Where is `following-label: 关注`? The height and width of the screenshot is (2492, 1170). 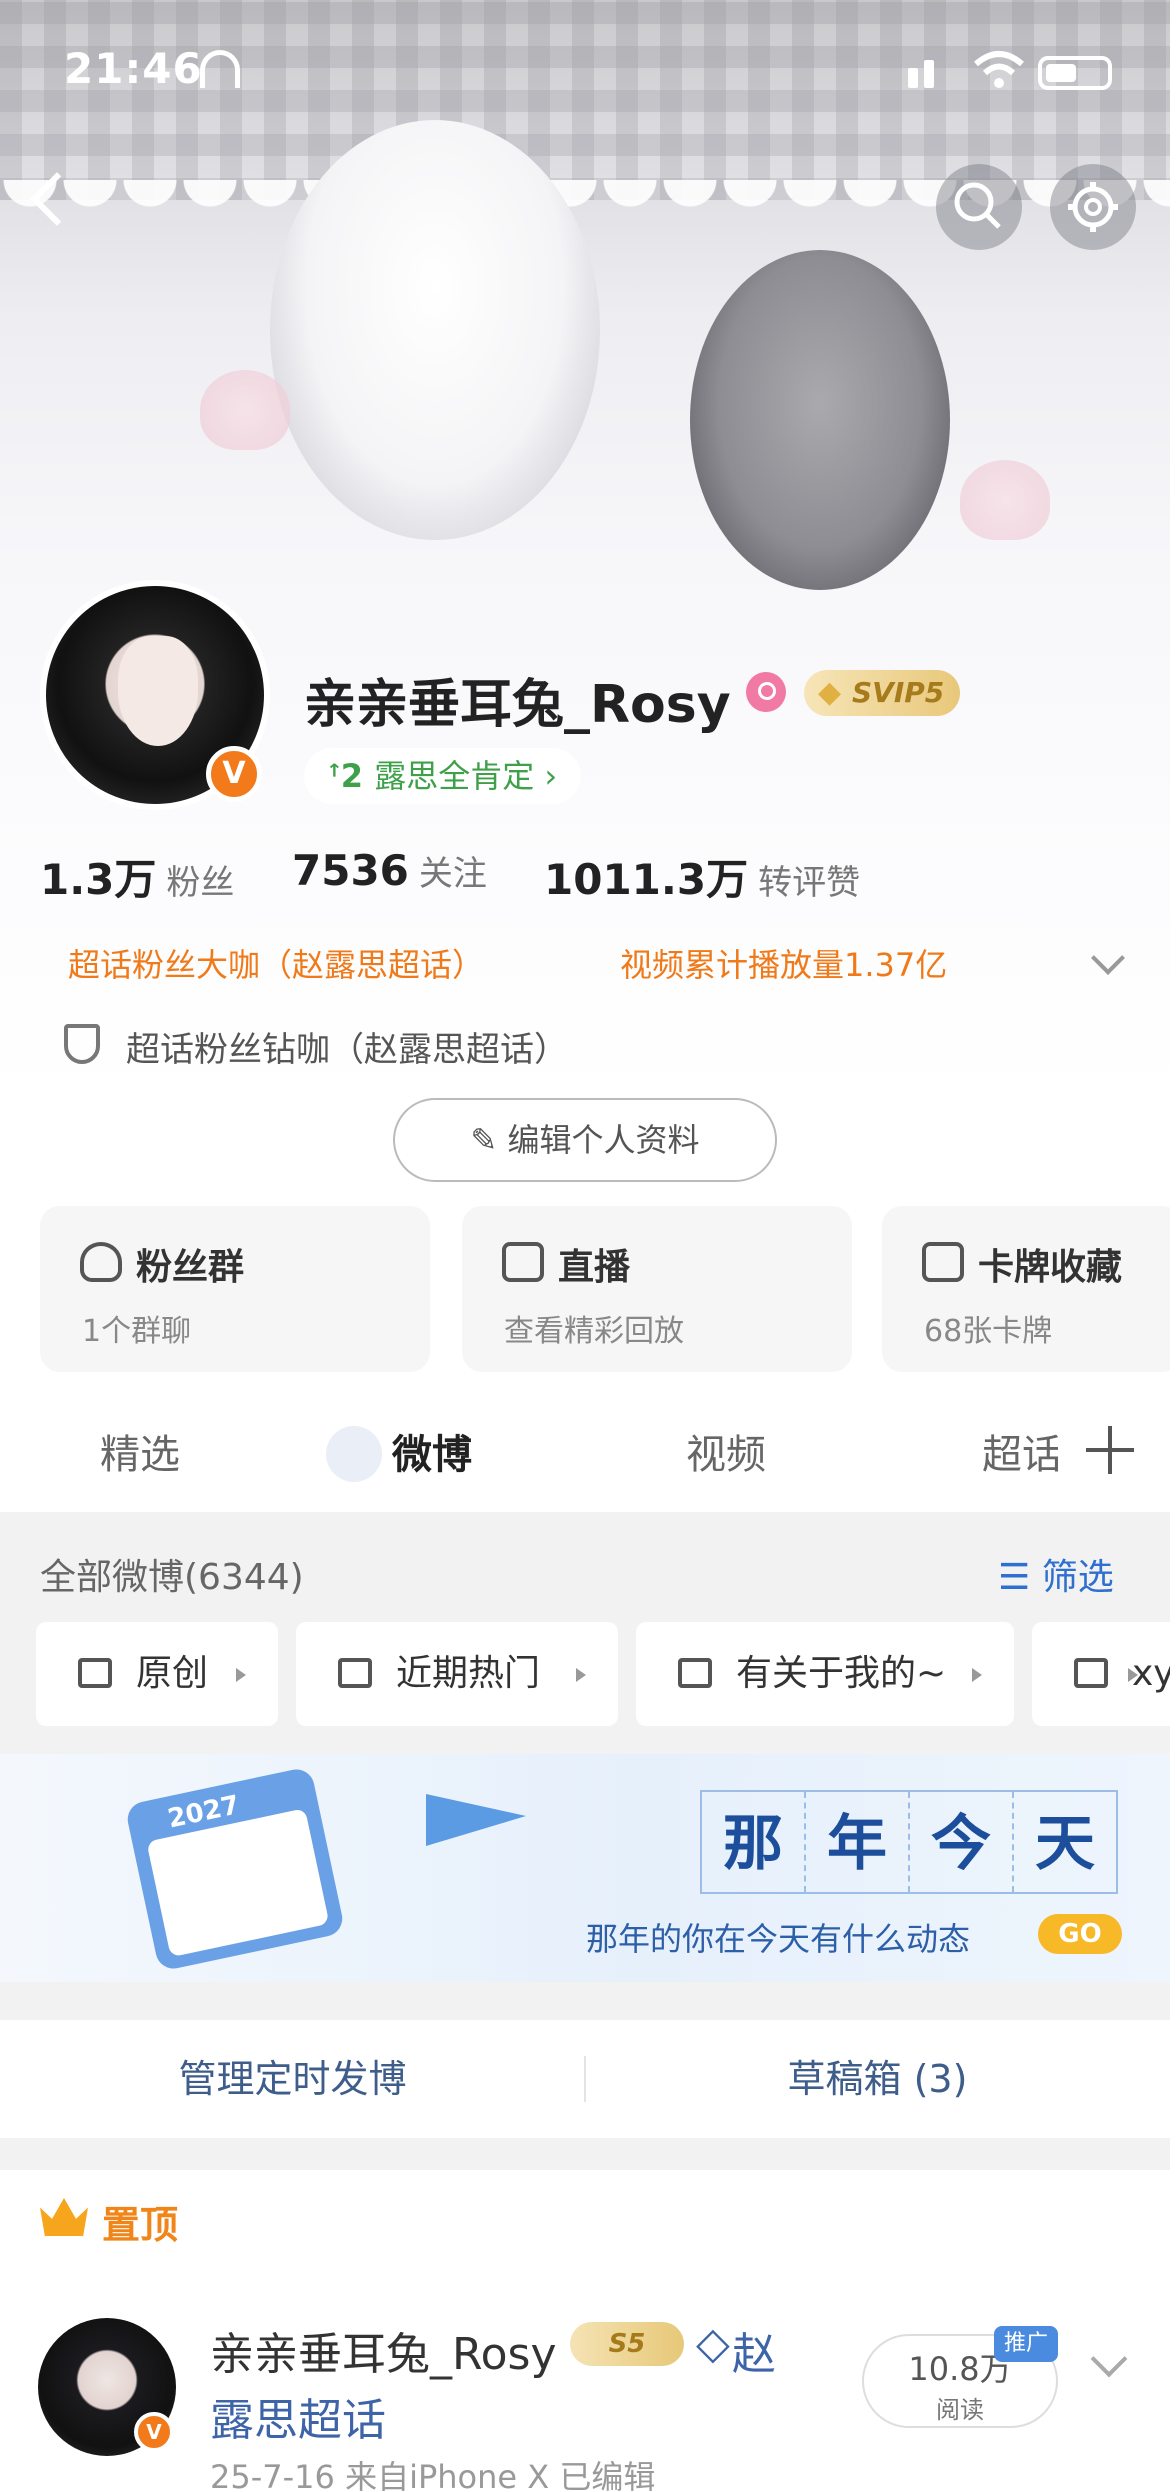
following-label: 关注 is located at coordinates (452, 874).